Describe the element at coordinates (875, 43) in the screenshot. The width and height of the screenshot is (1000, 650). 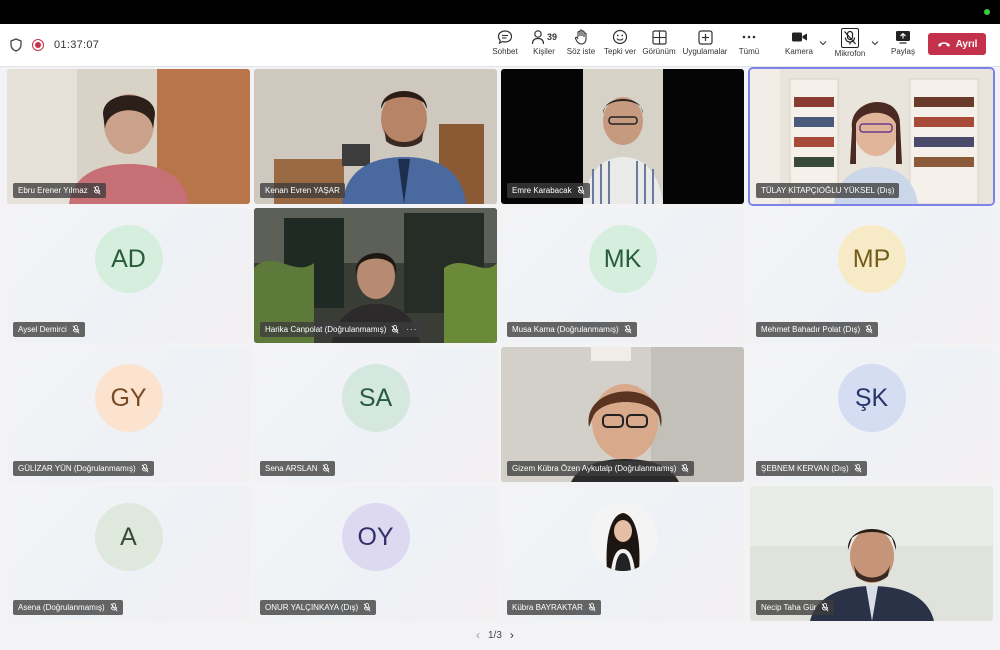
I see `mic-options-chevron-icon` at that location.